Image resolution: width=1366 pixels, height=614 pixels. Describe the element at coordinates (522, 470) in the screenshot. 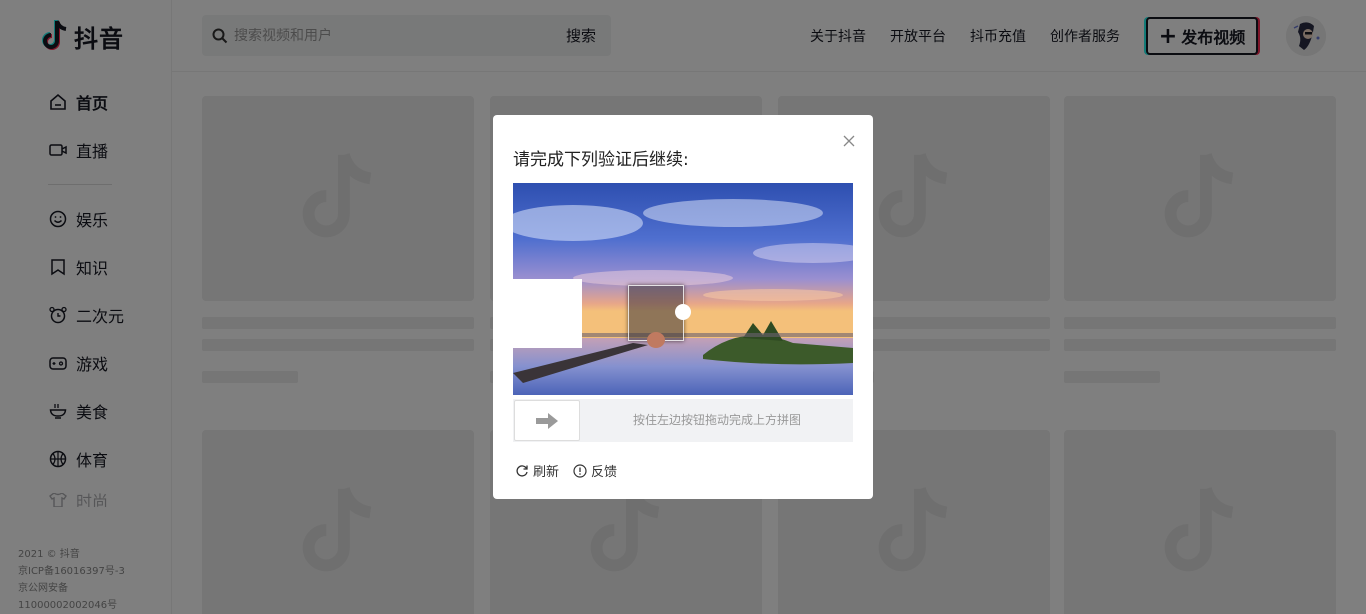

I see `refresh-icon` at that location.